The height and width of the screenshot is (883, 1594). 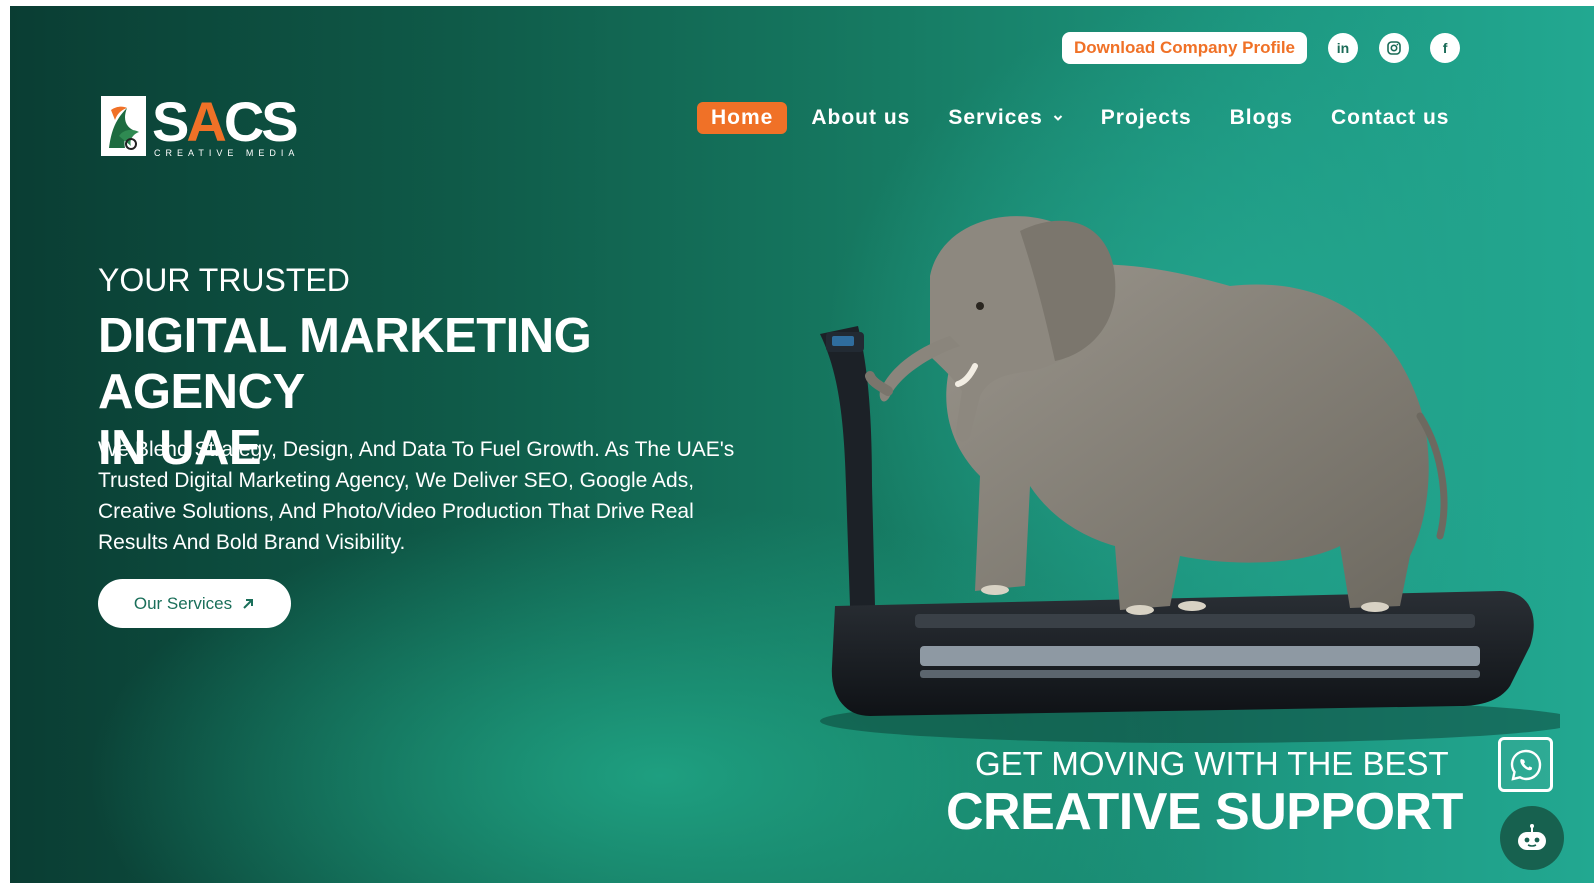 I want to click on chatbot-icon, so click(x=1532, y=837).